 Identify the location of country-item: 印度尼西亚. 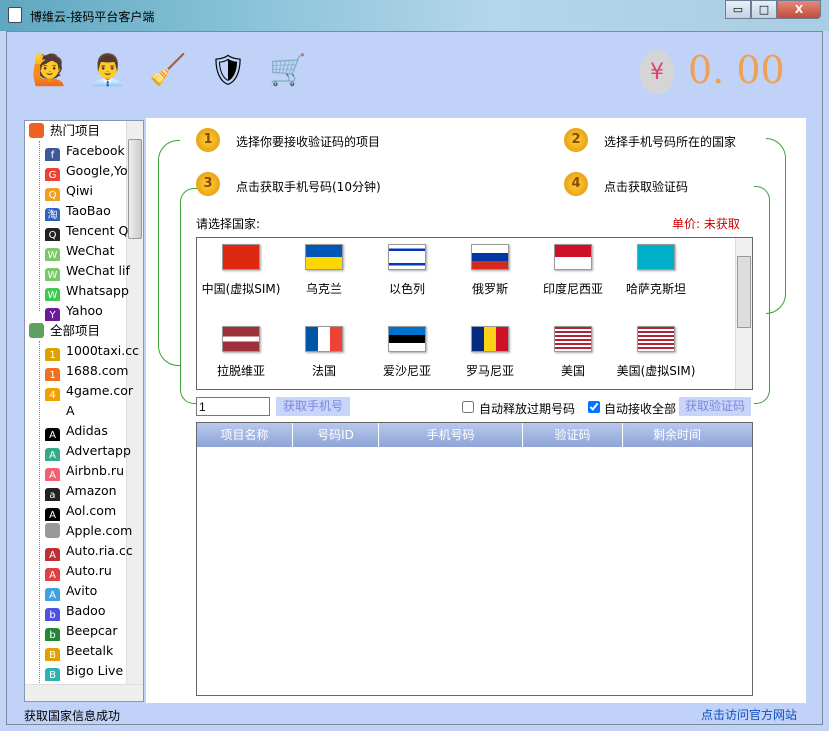
(573, 267).